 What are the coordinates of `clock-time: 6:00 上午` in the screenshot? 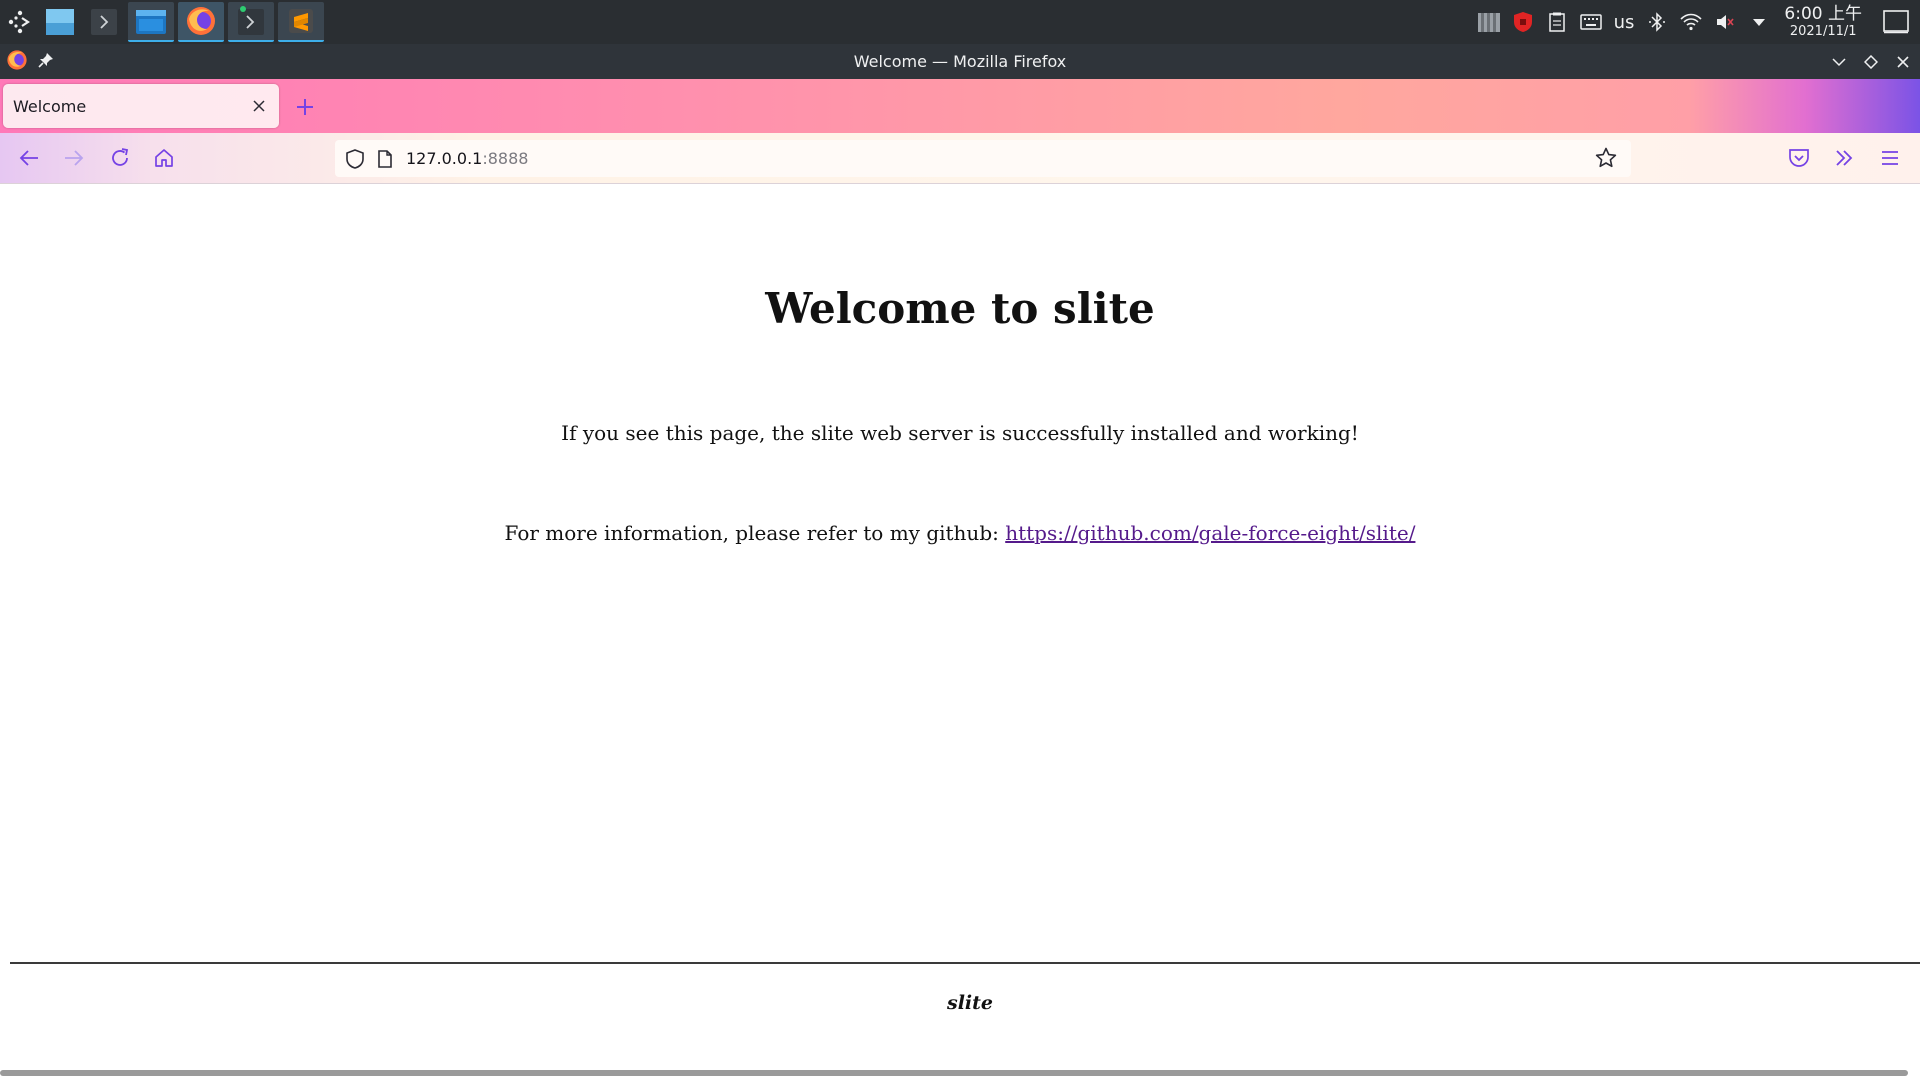 It's located at (1823, 14).